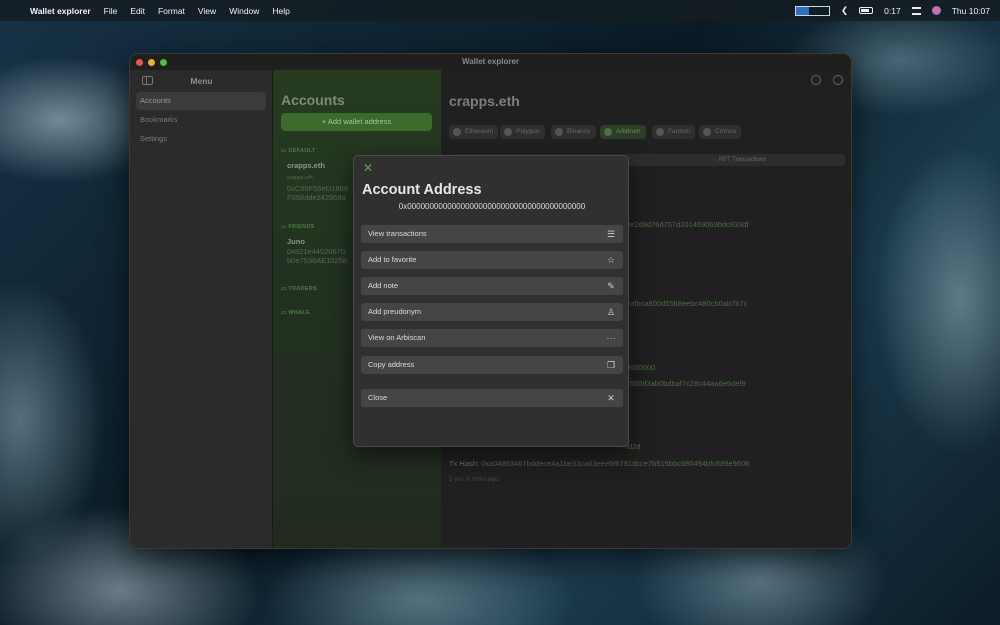 This screenshot has width=1000, height=625. Describe the element at coordinates (60, 11) in the screenshot. I see `app-menu: Wallet explorer` at that location.